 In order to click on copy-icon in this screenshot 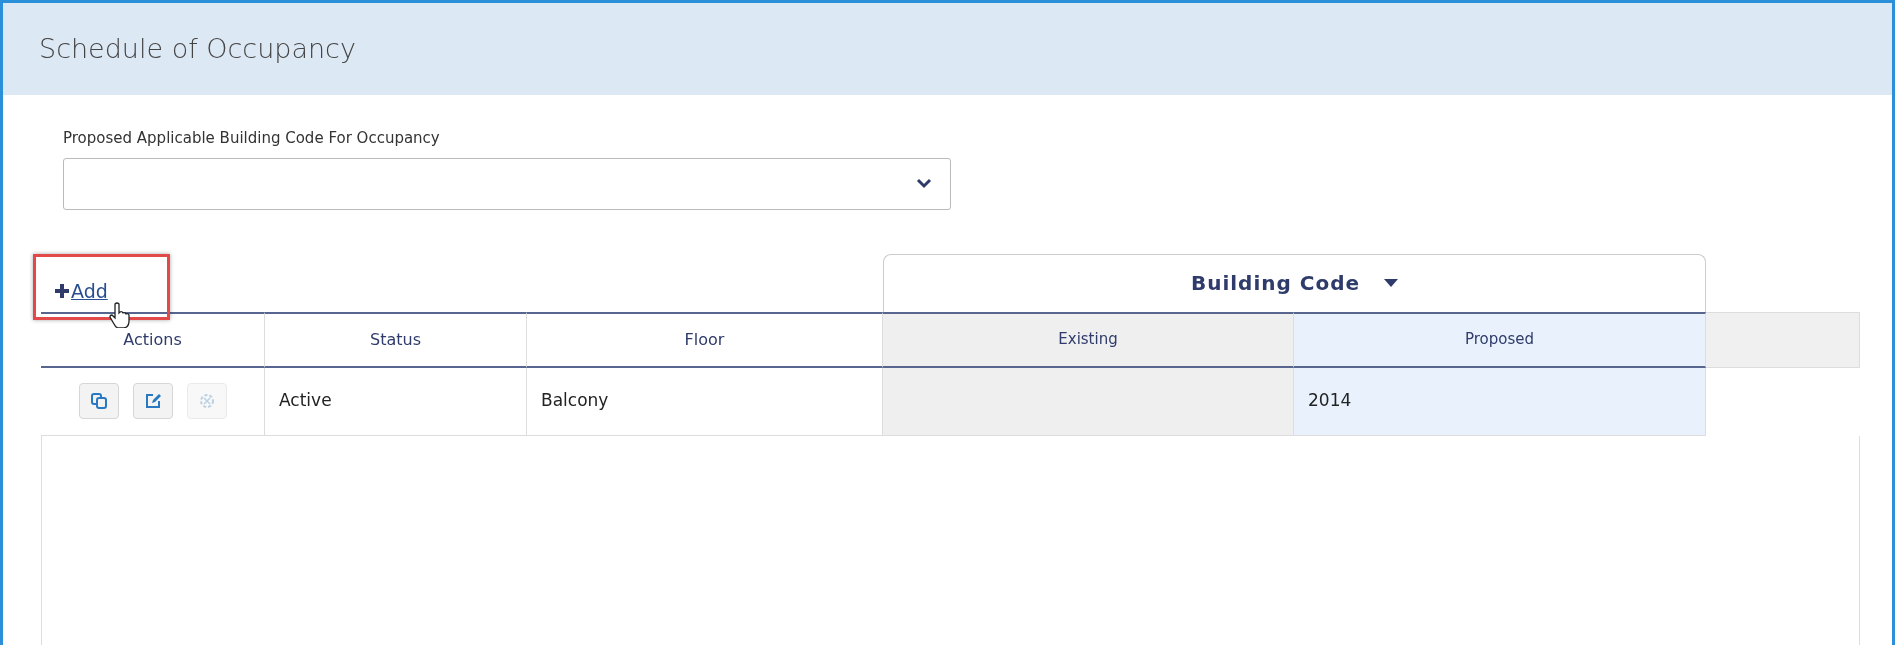, I will do `click(98, 401)`.